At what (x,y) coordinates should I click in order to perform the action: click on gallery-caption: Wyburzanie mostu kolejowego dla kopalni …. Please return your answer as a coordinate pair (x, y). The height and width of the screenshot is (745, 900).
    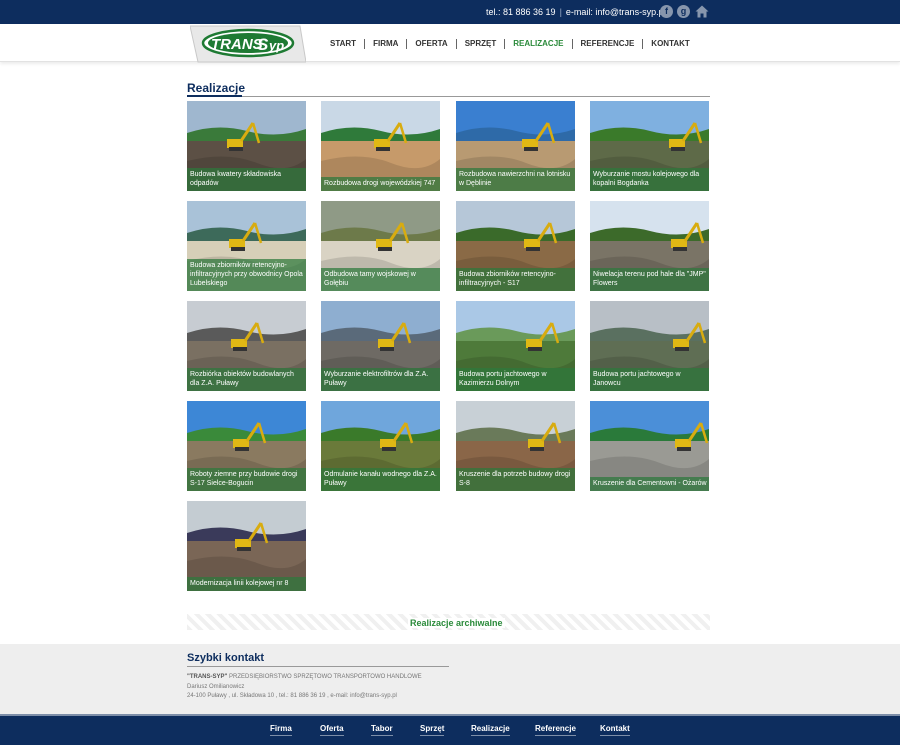
    Looking at the image, I should click on (649, 179).